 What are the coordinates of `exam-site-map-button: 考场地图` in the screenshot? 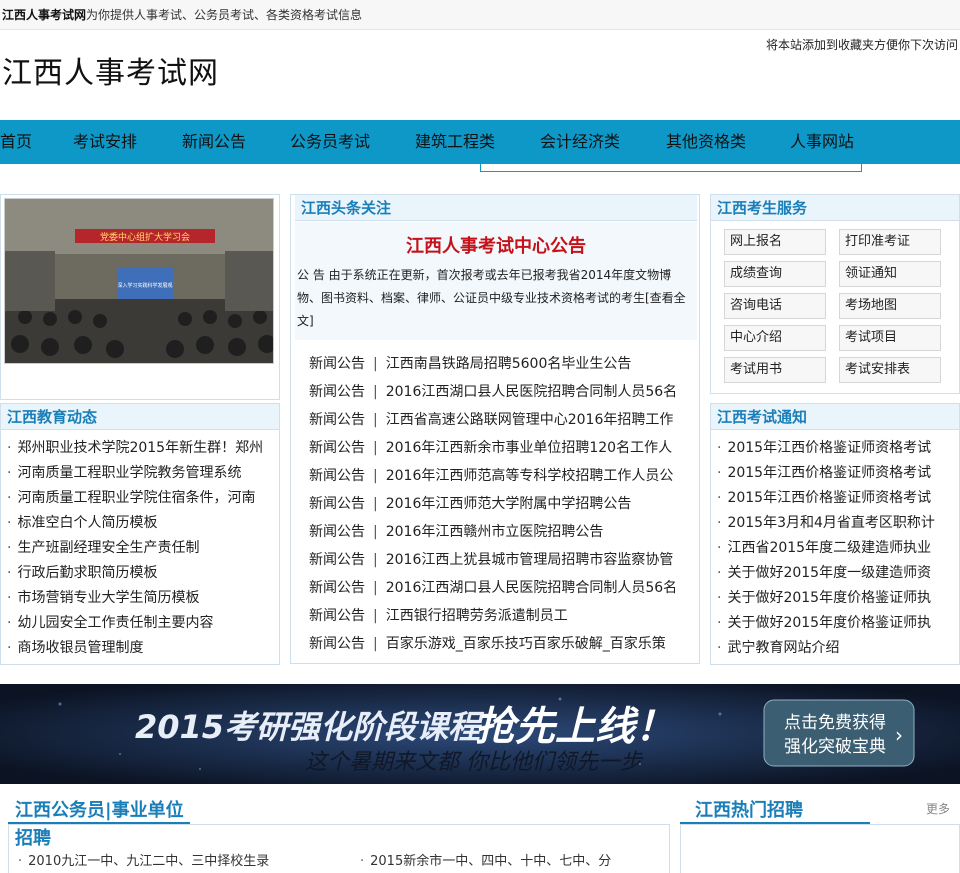 It's located at (890, 306).